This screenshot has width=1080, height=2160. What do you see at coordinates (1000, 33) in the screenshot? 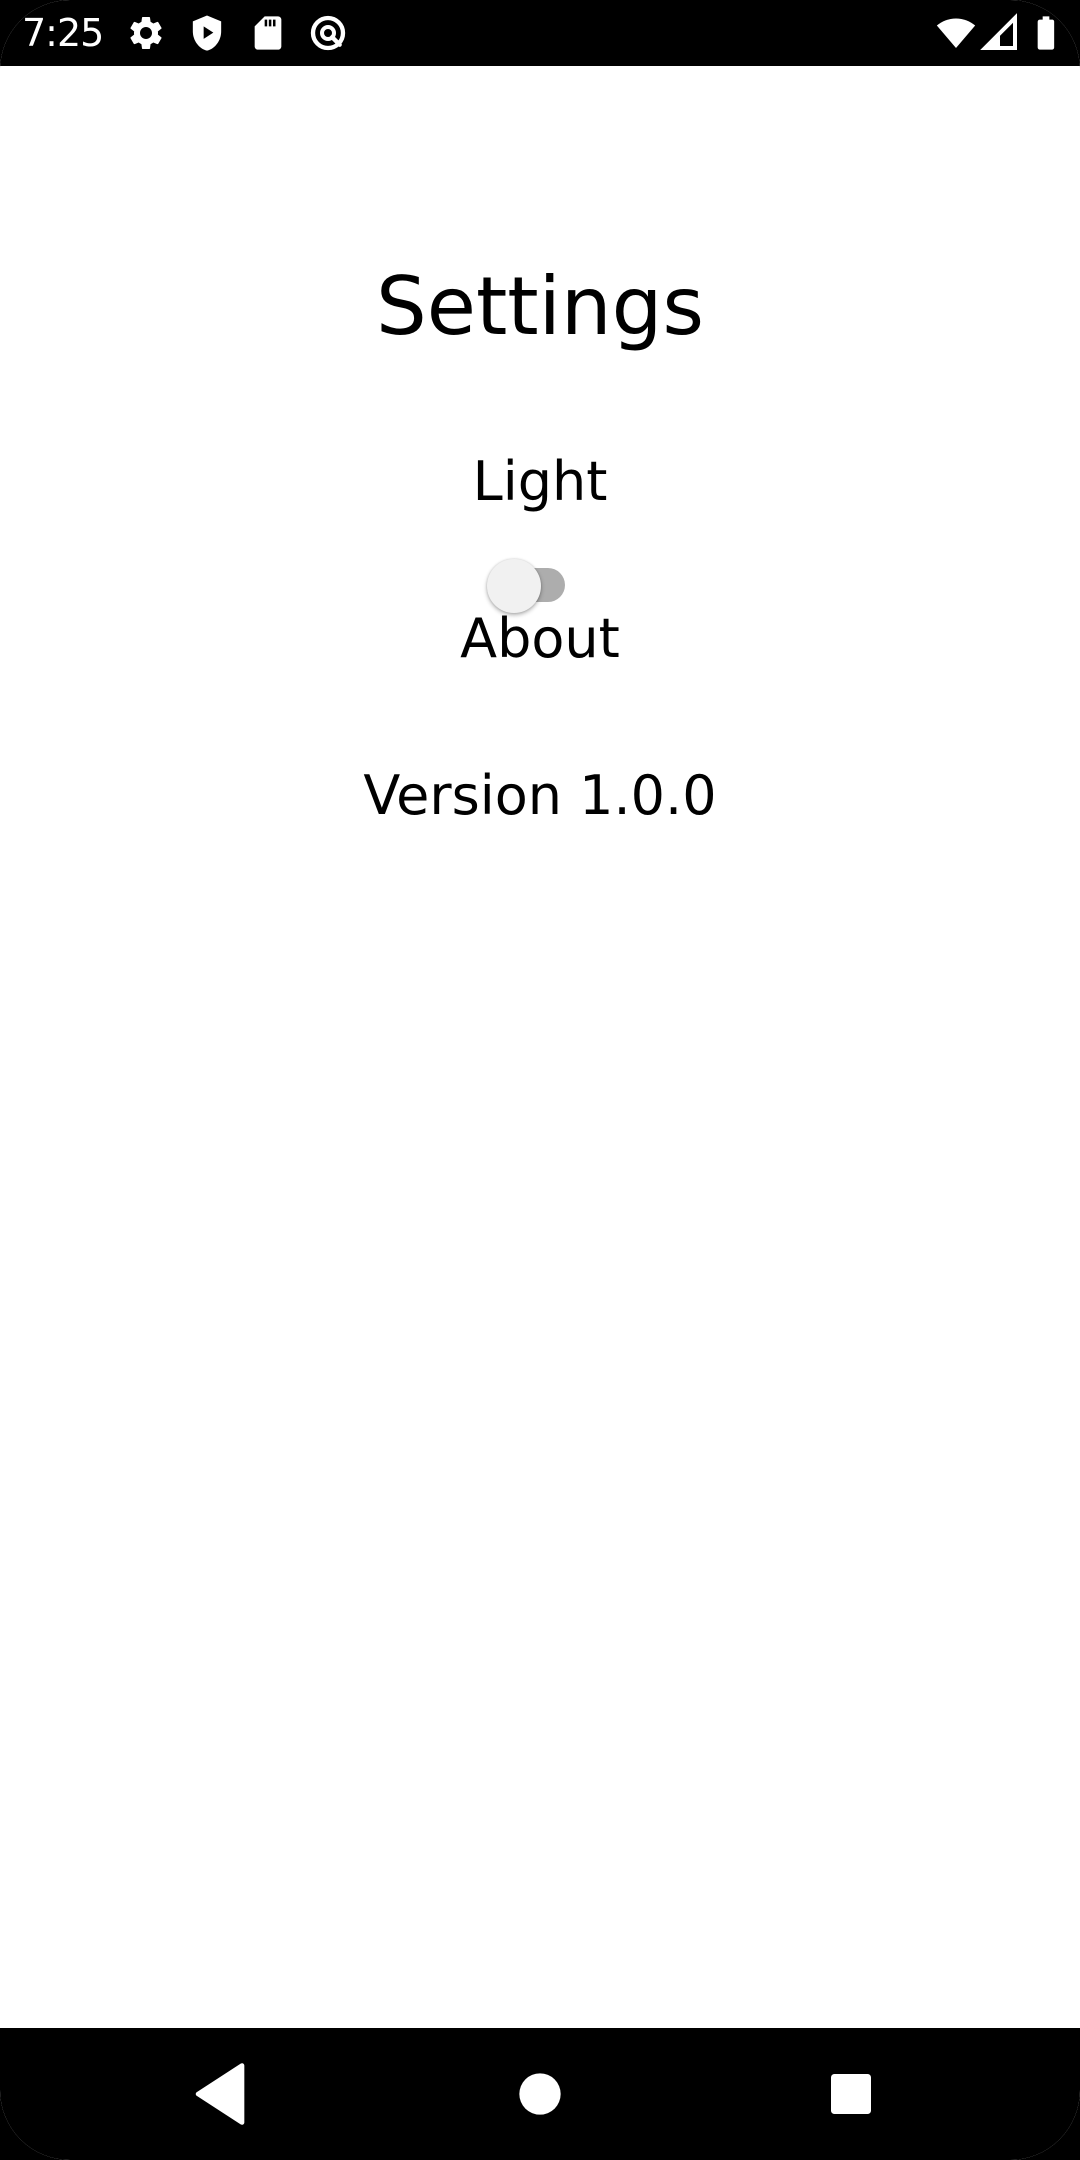
I see `cellular-signal-icon` at bounding box center [1000, 33].